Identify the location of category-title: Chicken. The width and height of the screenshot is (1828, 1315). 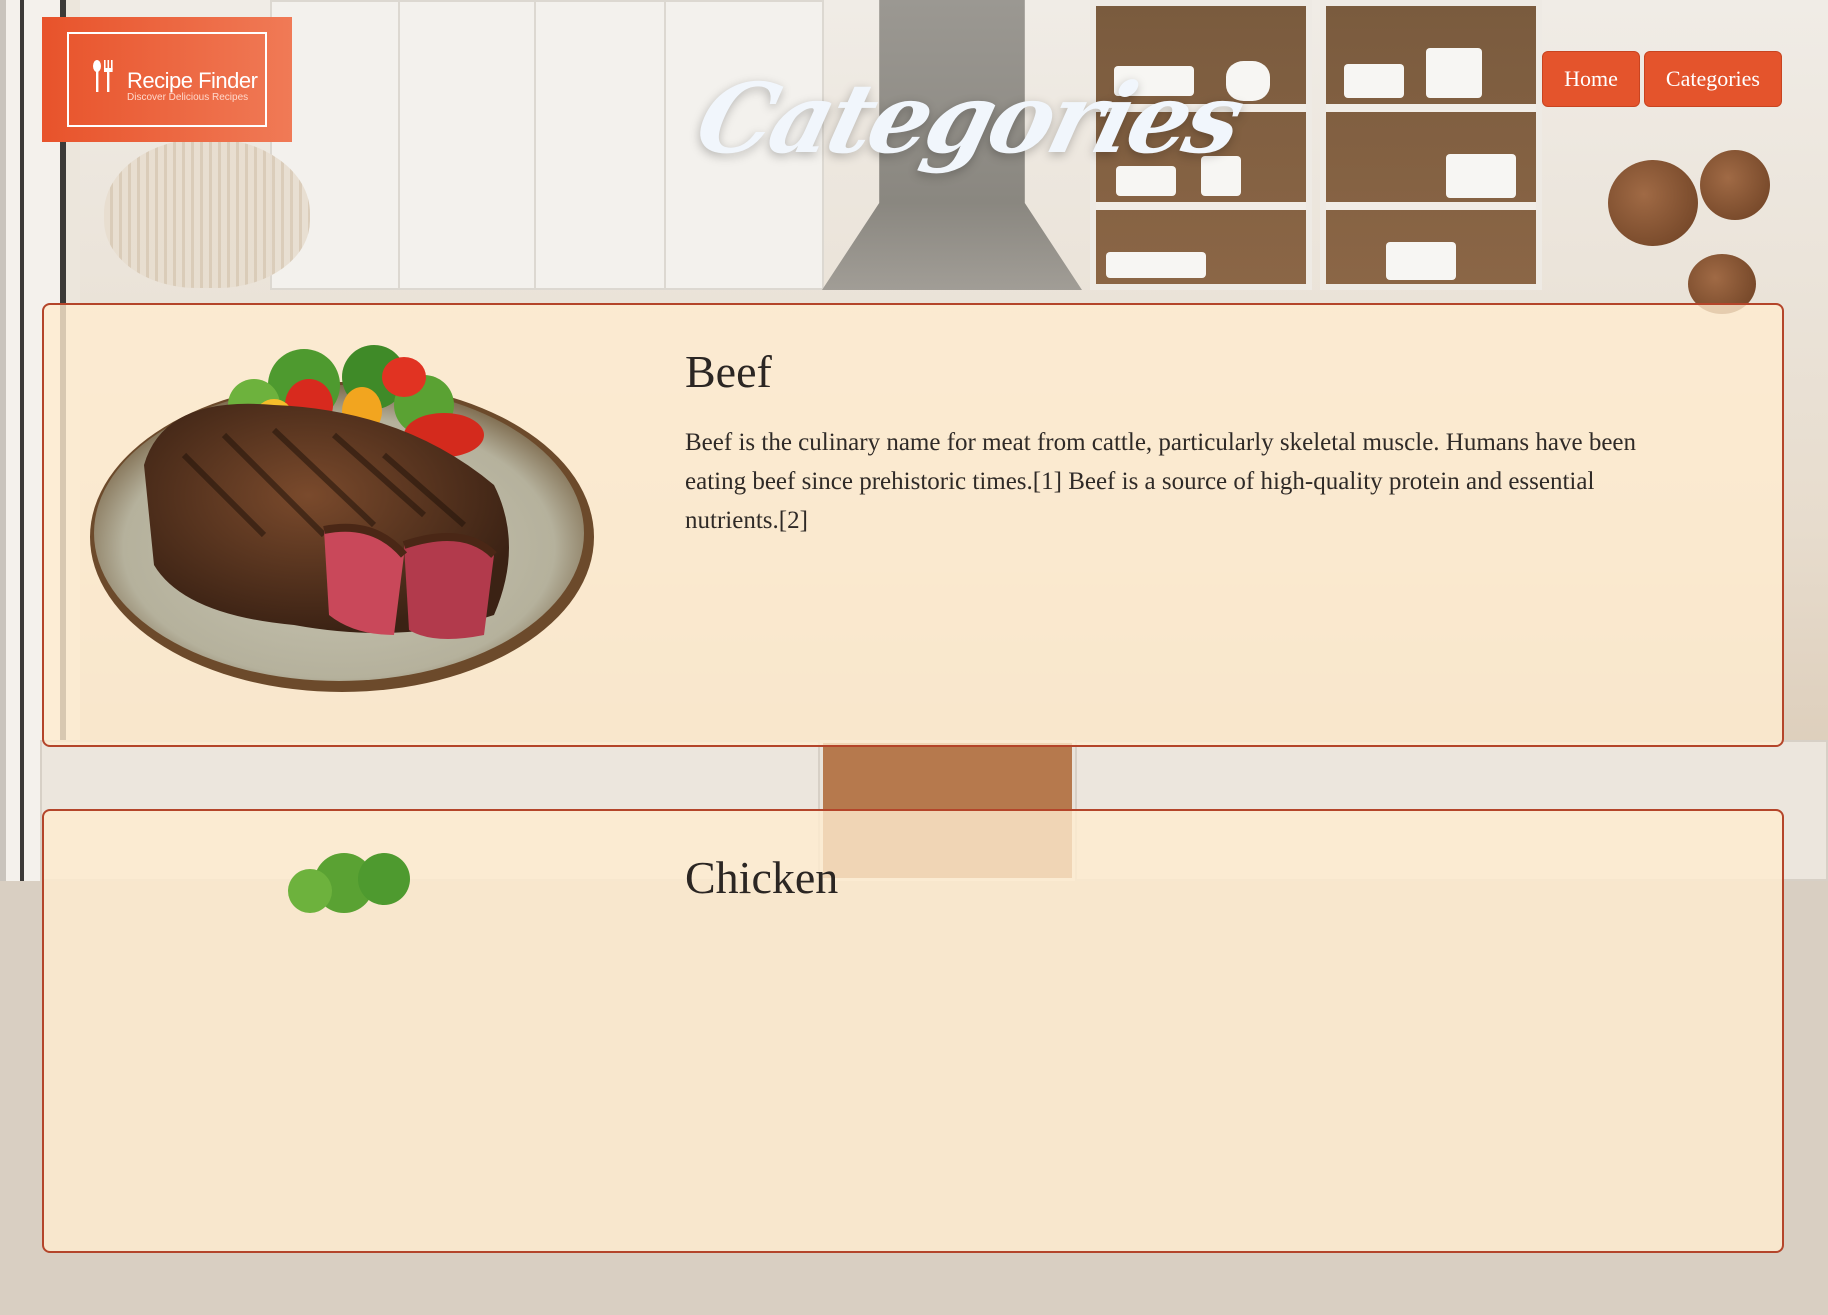
(762, 877).